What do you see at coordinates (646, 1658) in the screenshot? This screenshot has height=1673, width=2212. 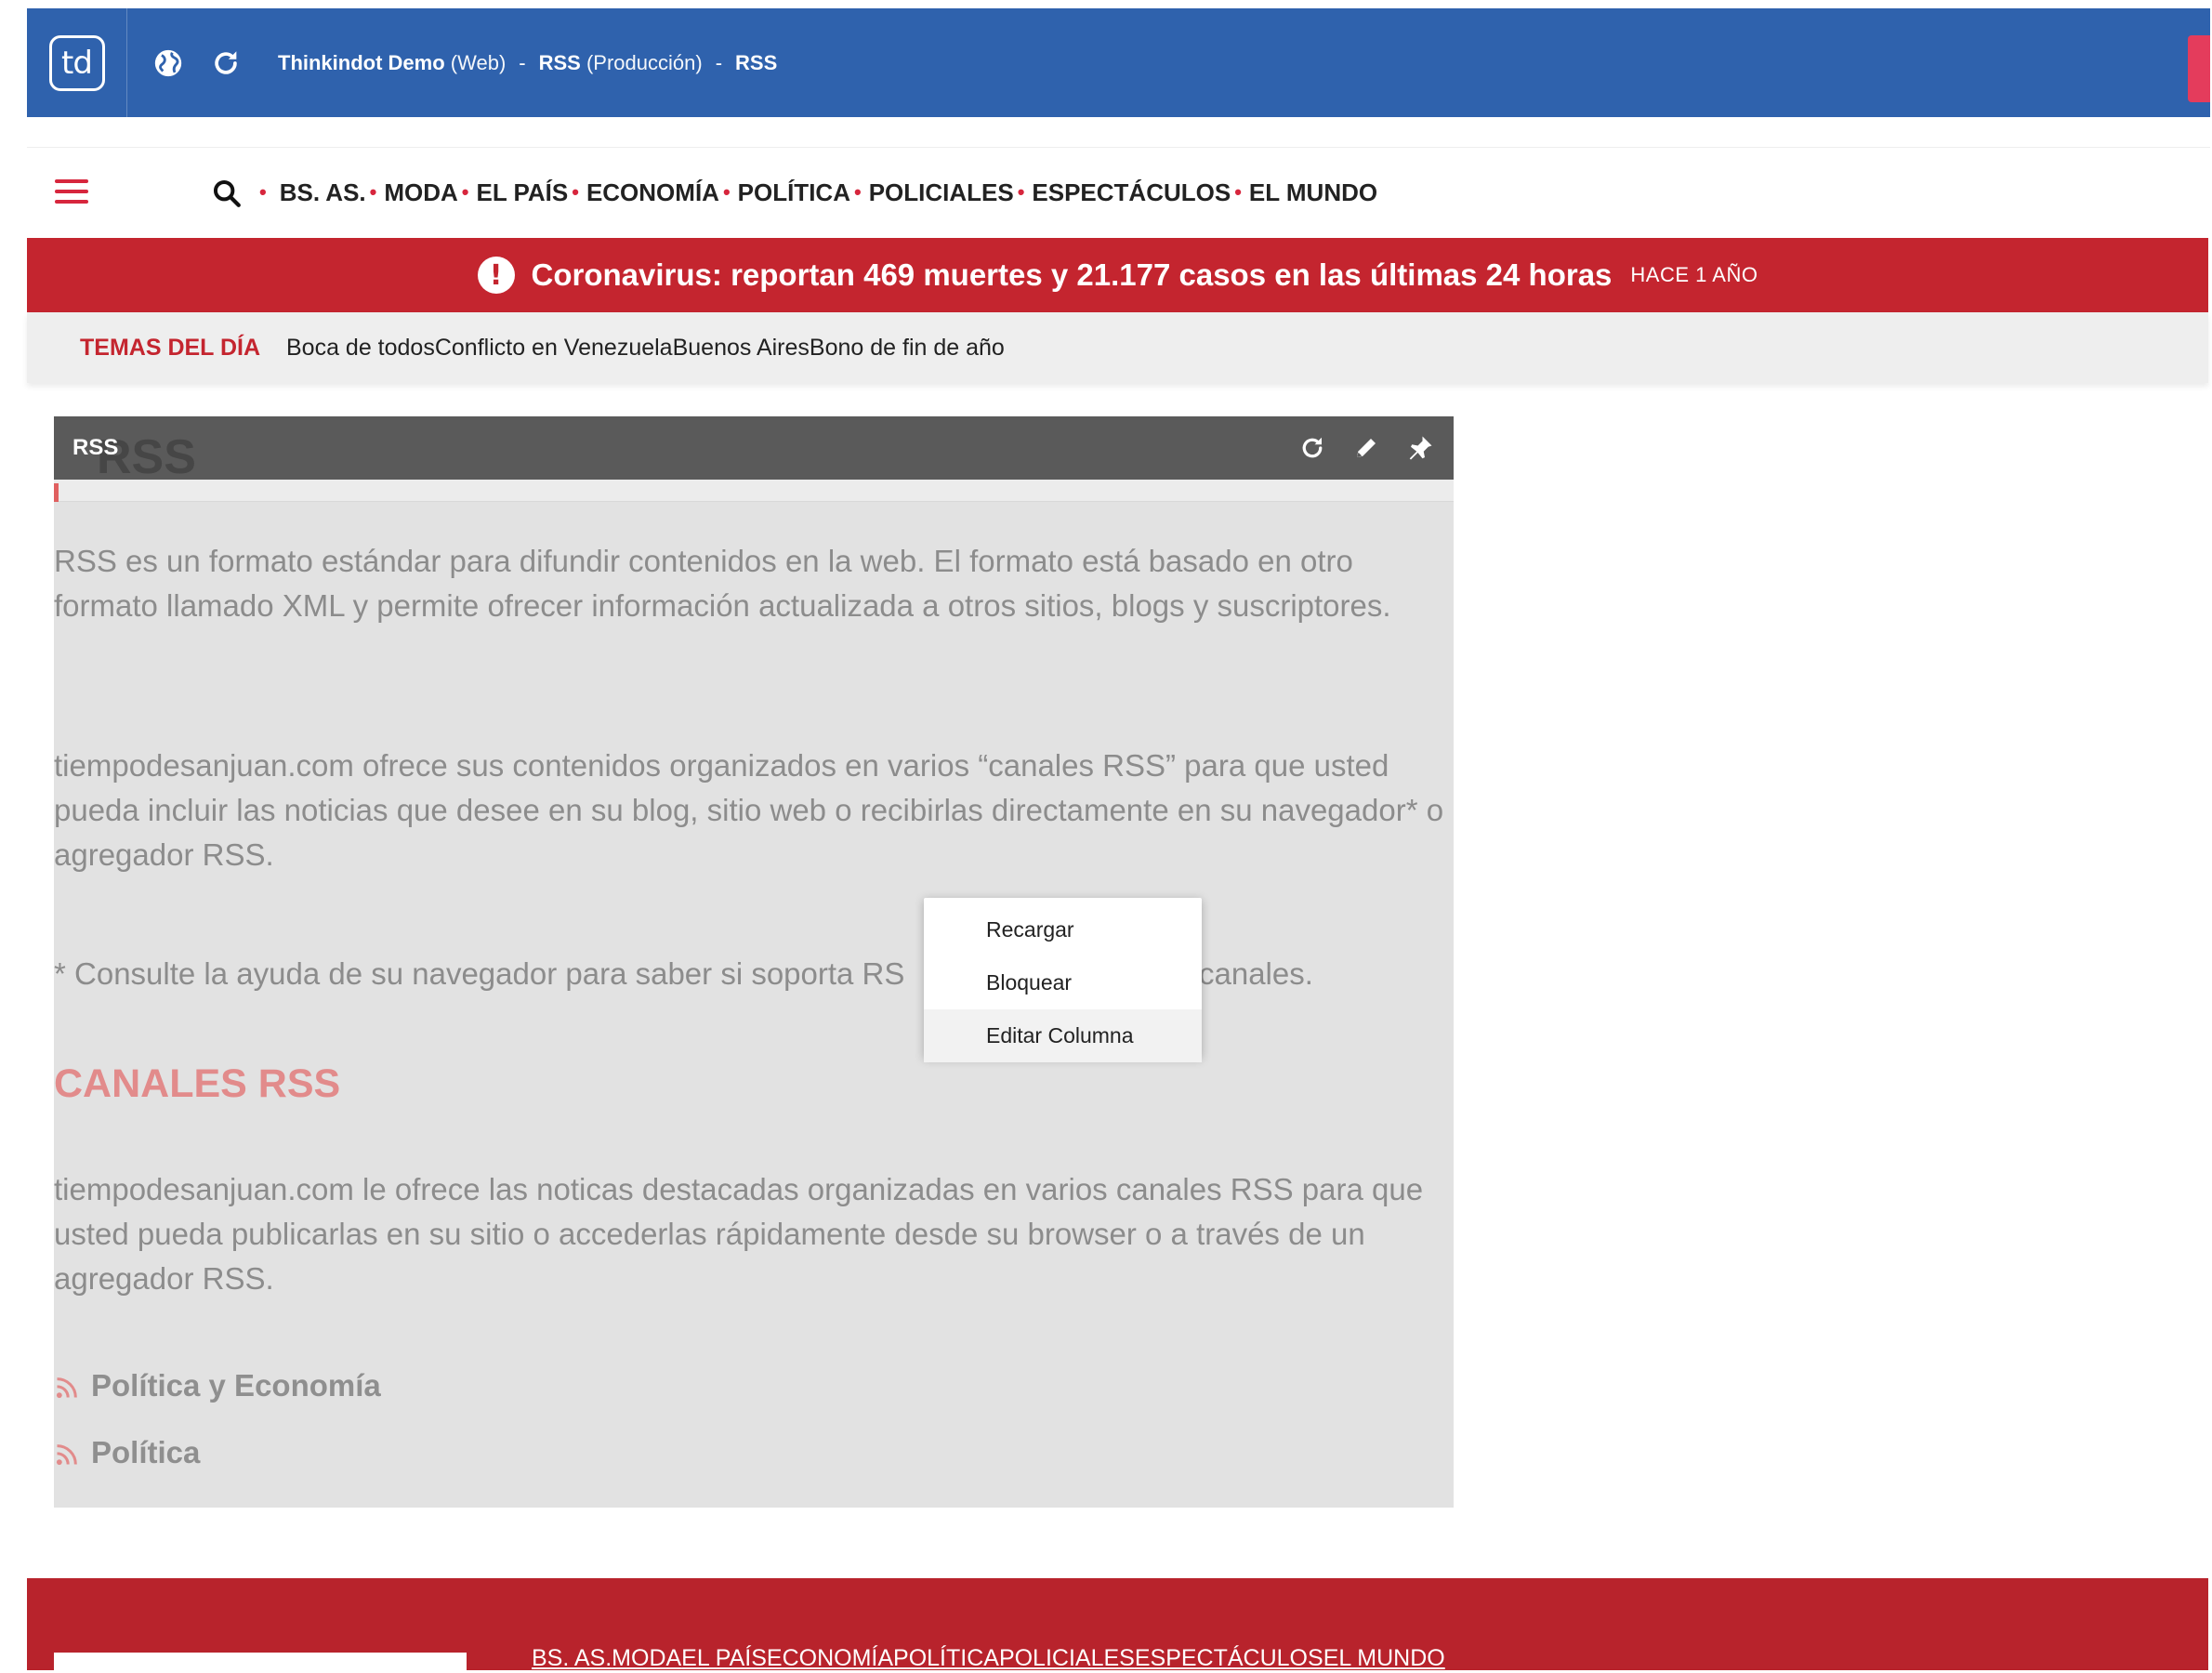 I see `footer-nav-item: MODA` at bounding box center [646, 1658].